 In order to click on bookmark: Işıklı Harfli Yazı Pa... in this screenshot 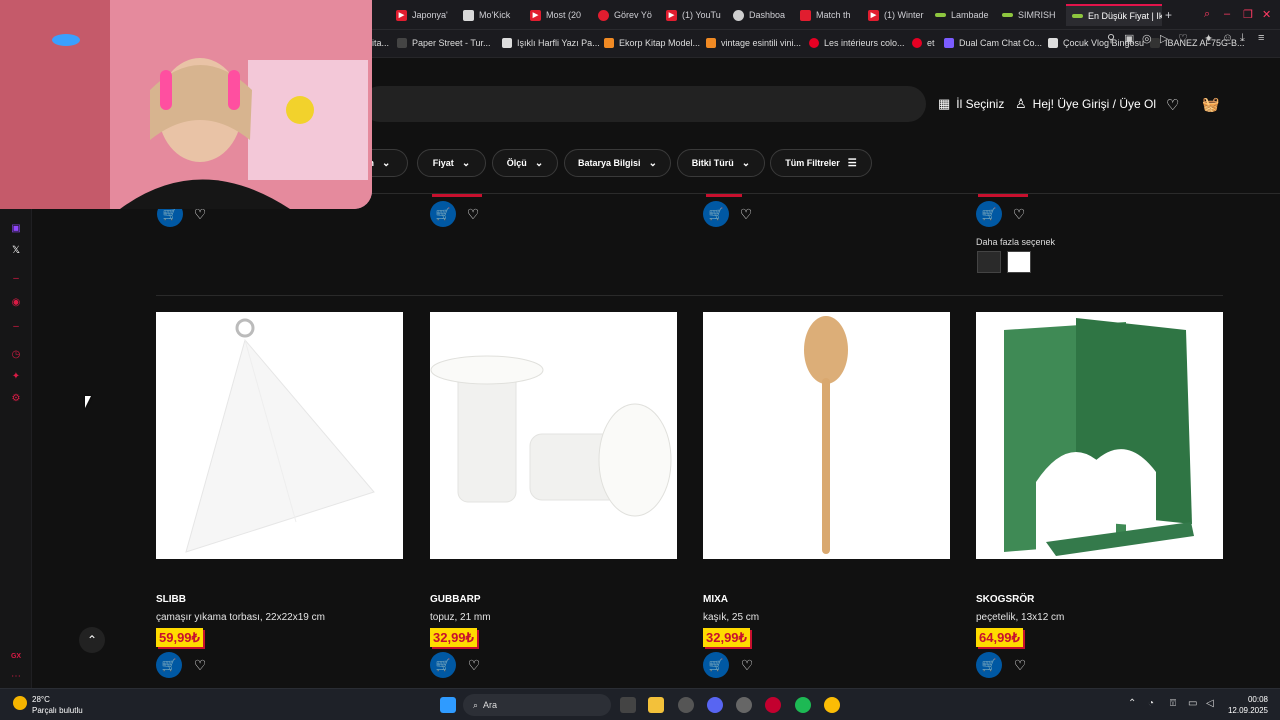, I will do `click(551, 43)`.